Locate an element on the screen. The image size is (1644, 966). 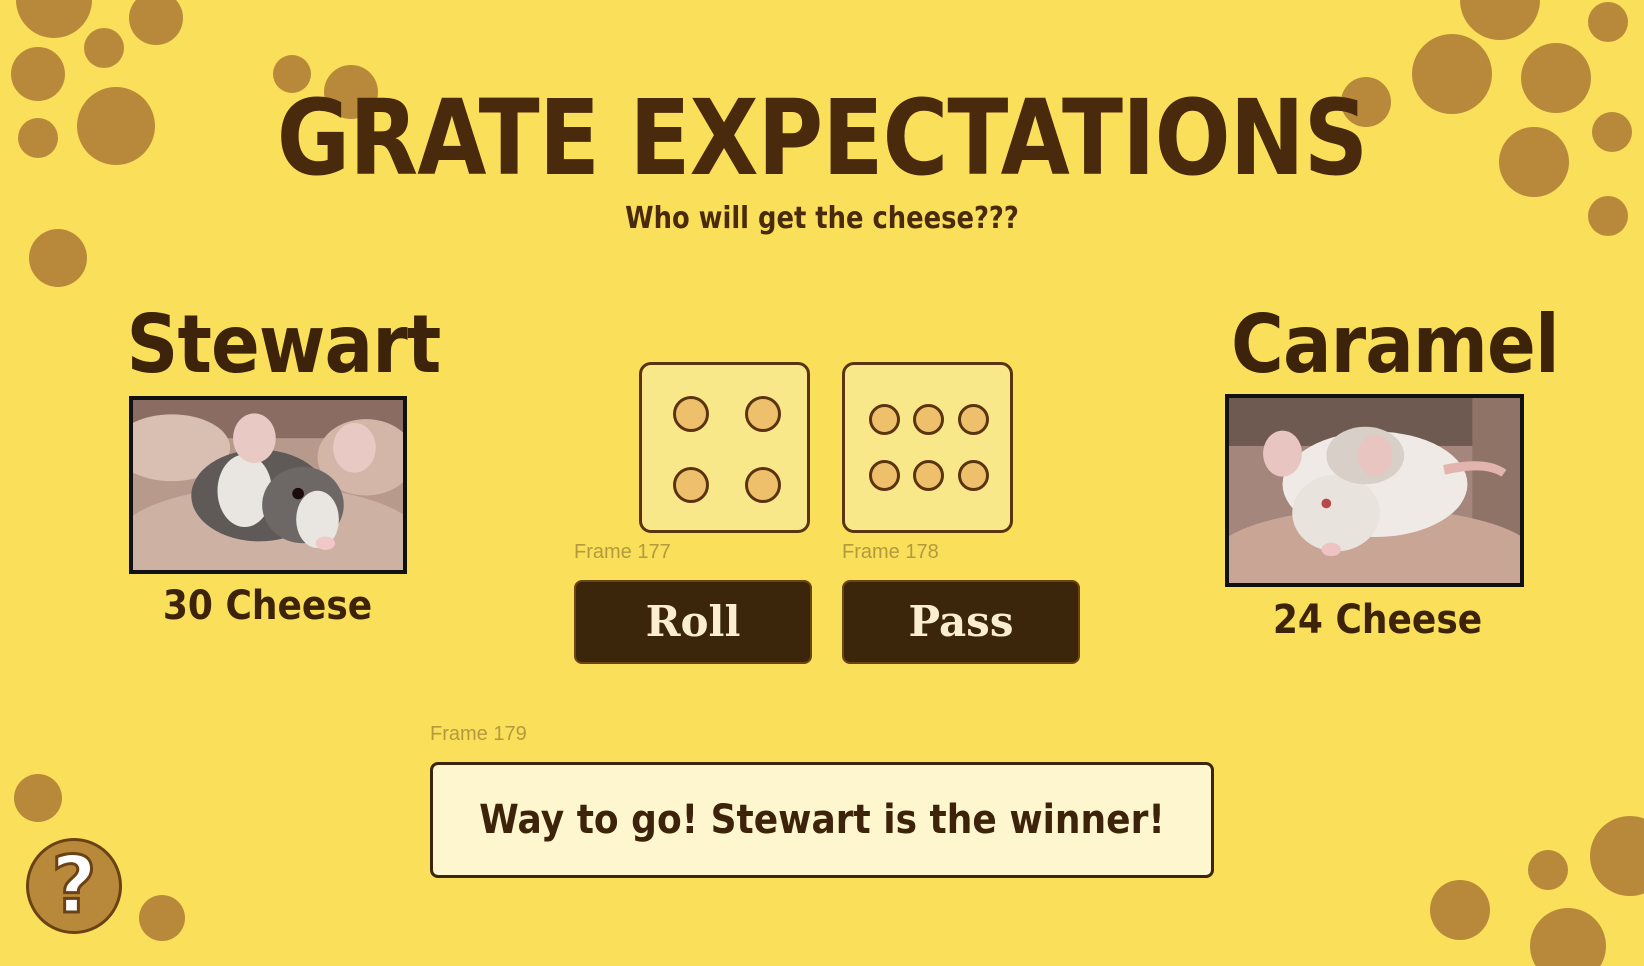
game-subtitle: Who will get the cheese??? is located at coordinates (822, 218).